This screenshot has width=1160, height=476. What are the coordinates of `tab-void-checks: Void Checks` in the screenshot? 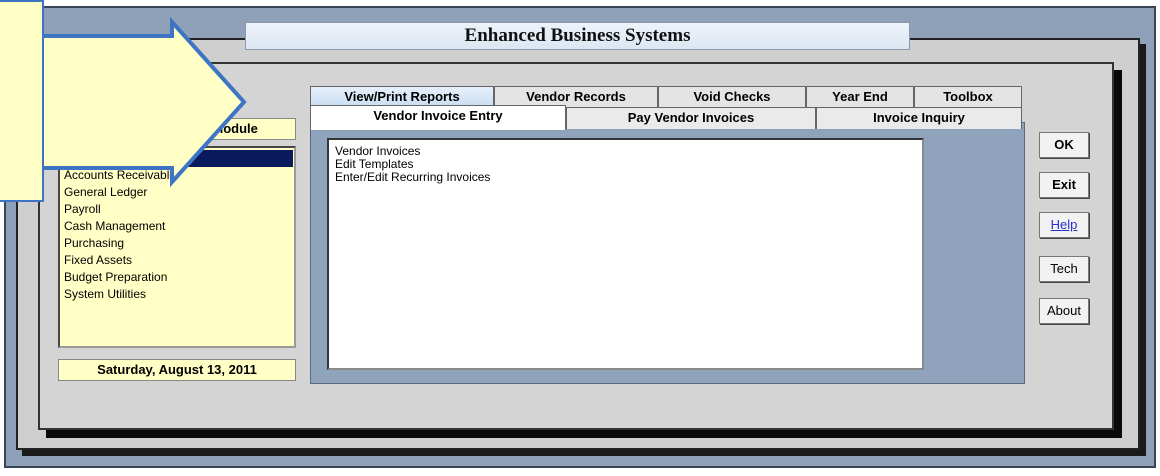 It's located at (732, 97).